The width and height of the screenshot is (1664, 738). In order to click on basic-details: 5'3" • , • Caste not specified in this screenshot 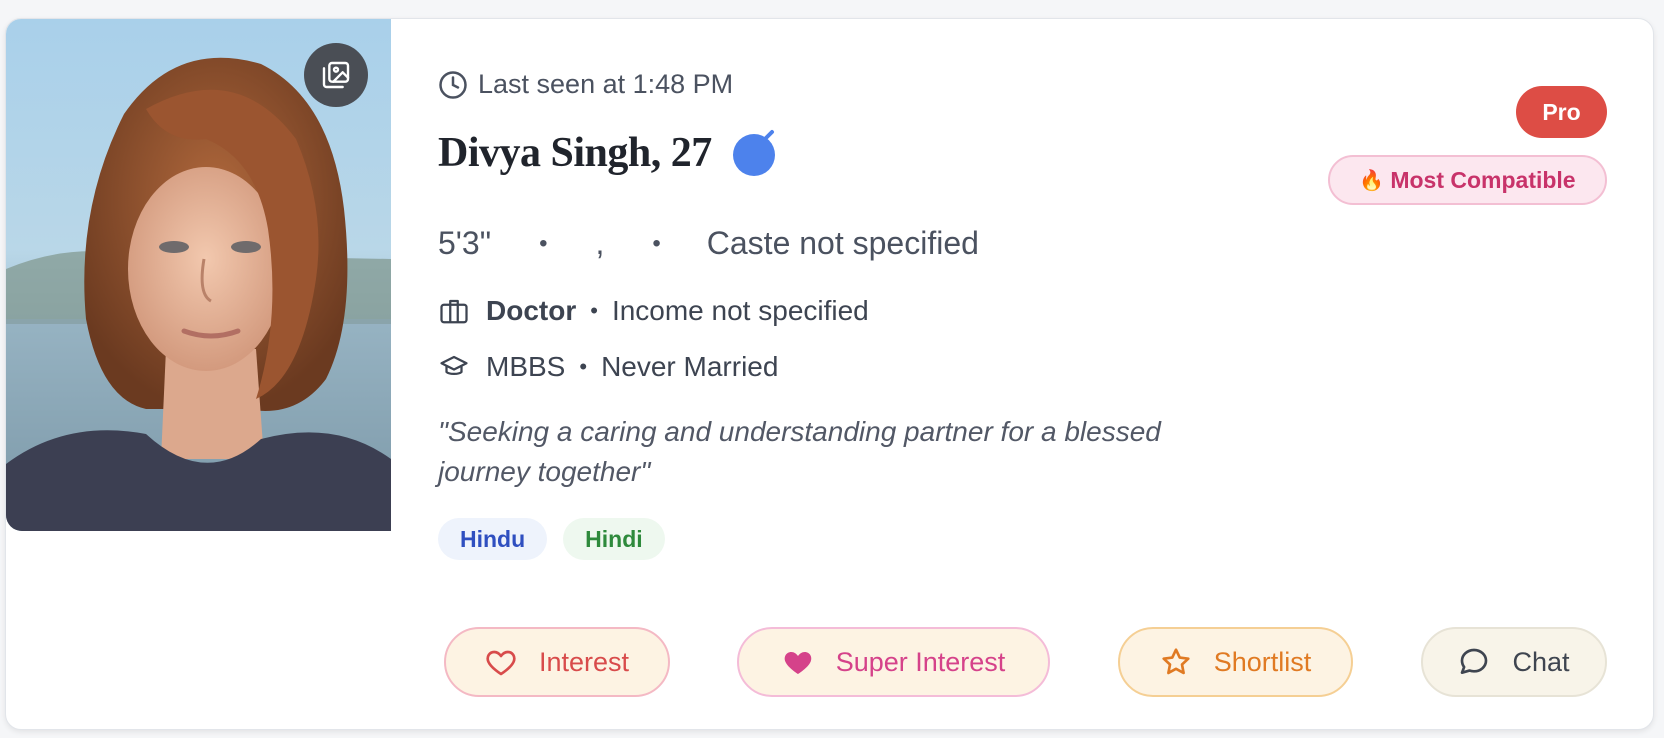, I will do `click(708, 243)`.